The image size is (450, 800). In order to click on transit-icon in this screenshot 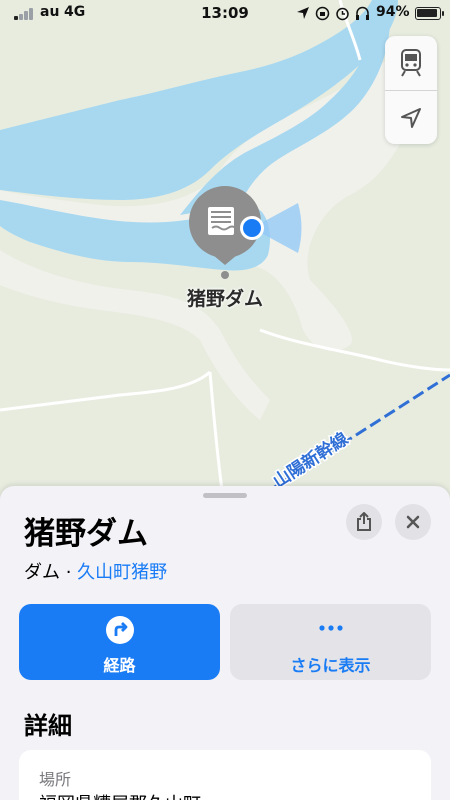, I will do `click(411, 63)`.